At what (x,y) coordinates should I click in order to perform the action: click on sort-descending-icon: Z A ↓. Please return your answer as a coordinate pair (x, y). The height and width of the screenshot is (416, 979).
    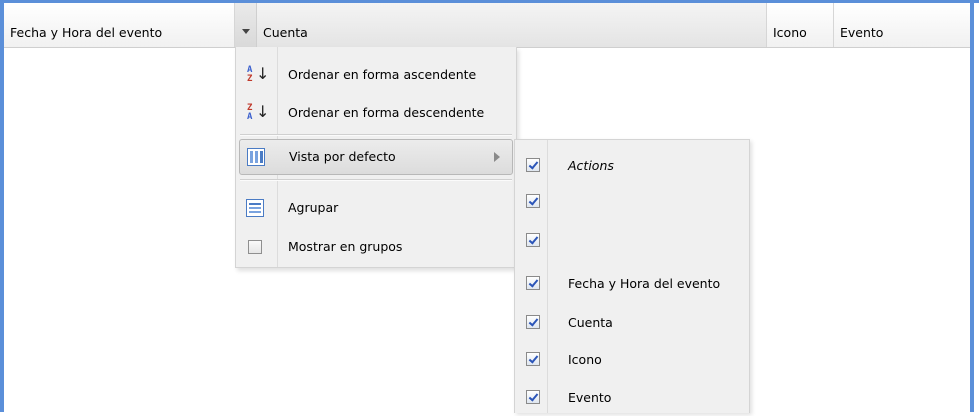
    Looking at the image, I should click on (258, 112).